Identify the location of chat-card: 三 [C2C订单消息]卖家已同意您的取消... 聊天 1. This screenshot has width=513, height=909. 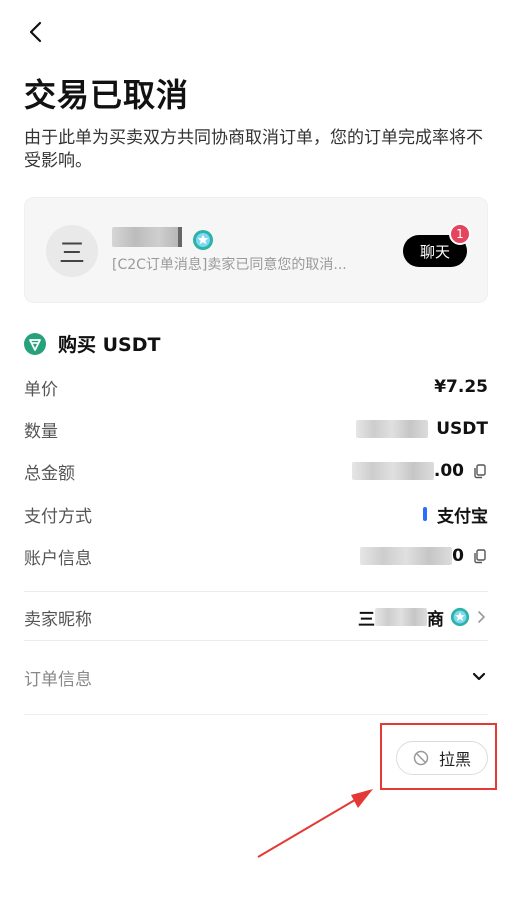
(256, 250).